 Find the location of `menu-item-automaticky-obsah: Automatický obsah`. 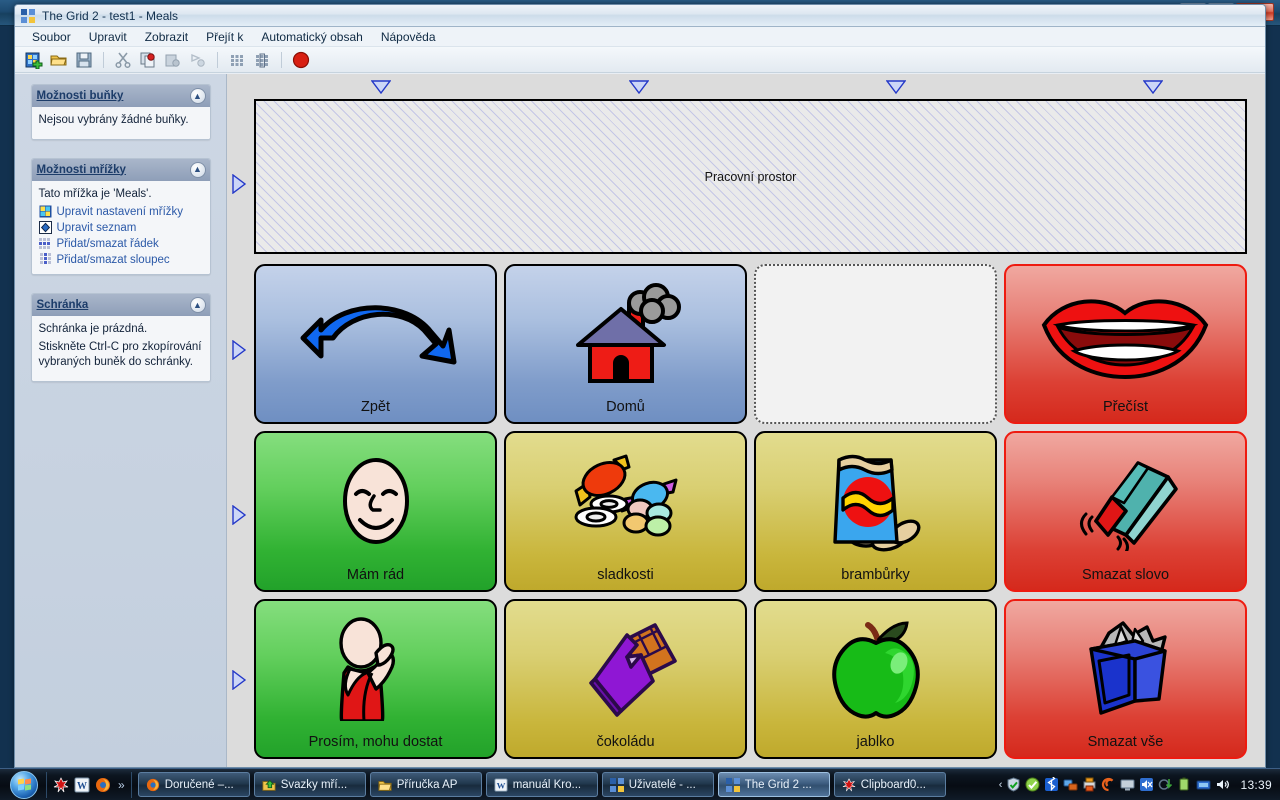

menu-item-automaticky-obsah: Automatický obsah is located at coordinates (311, 37).